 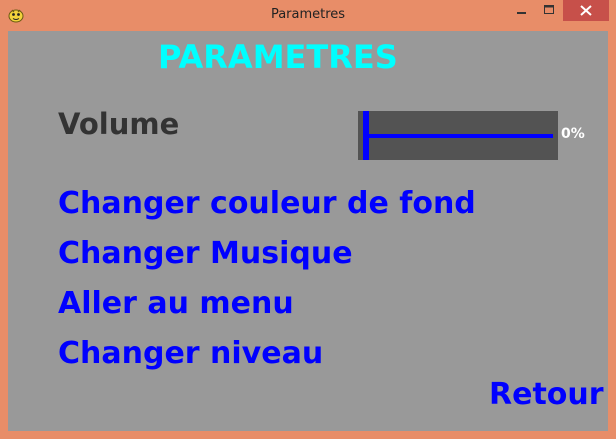 What do you see at coordinates (521, 10) in the screenshot?
I see `minimize-button` at bounding box center [521, 10].